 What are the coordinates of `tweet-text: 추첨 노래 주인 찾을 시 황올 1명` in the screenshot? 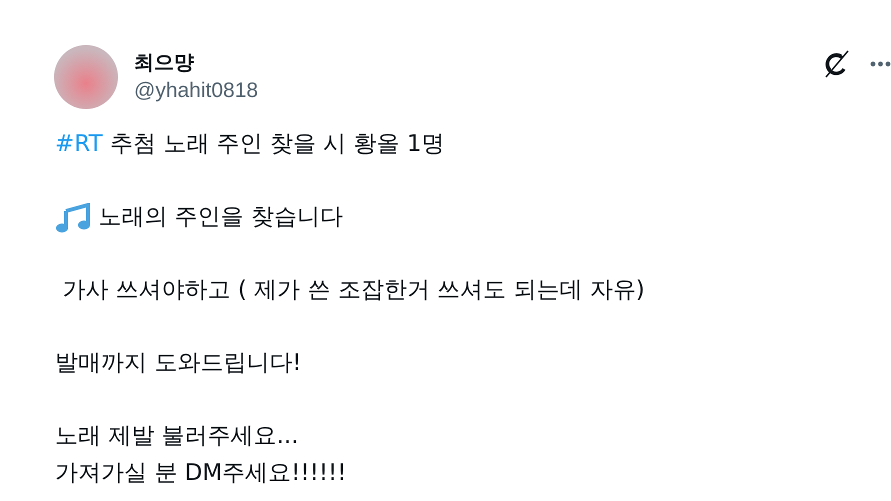 It's located at (276, 144).